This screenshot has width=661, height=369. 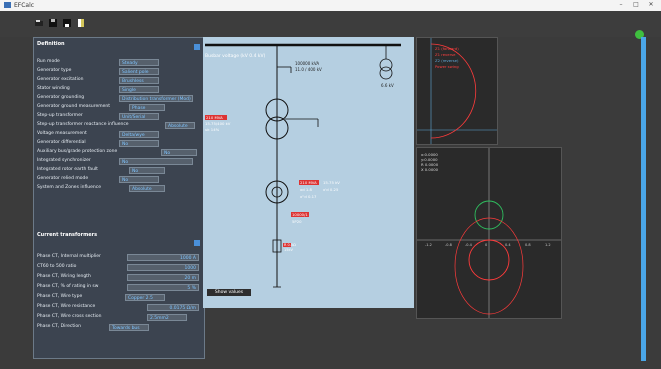 What do you see at coordinates (147, 107) in the screenshot?
I see `row-value: Phase` at bounding box center [147, 107].